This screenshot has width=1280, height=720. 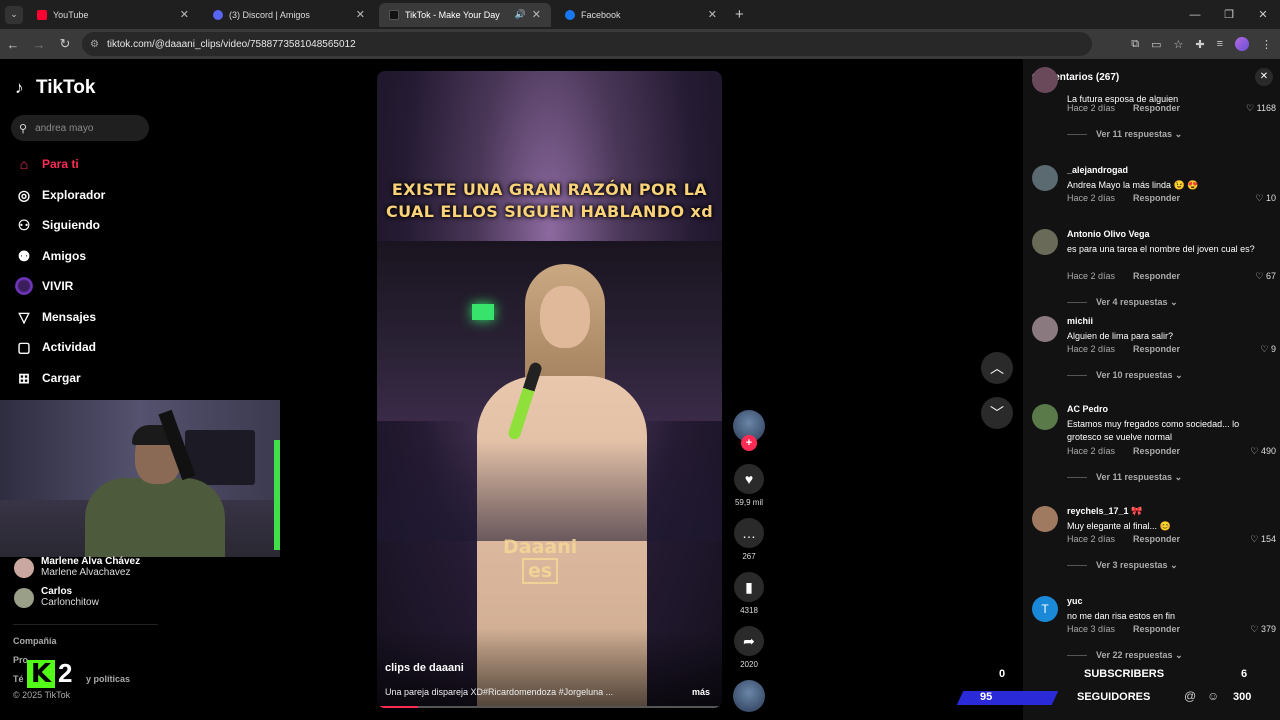 I want to click on tab-discord: (3) Discord | Amigos ✕, so click(x=289, y=15).